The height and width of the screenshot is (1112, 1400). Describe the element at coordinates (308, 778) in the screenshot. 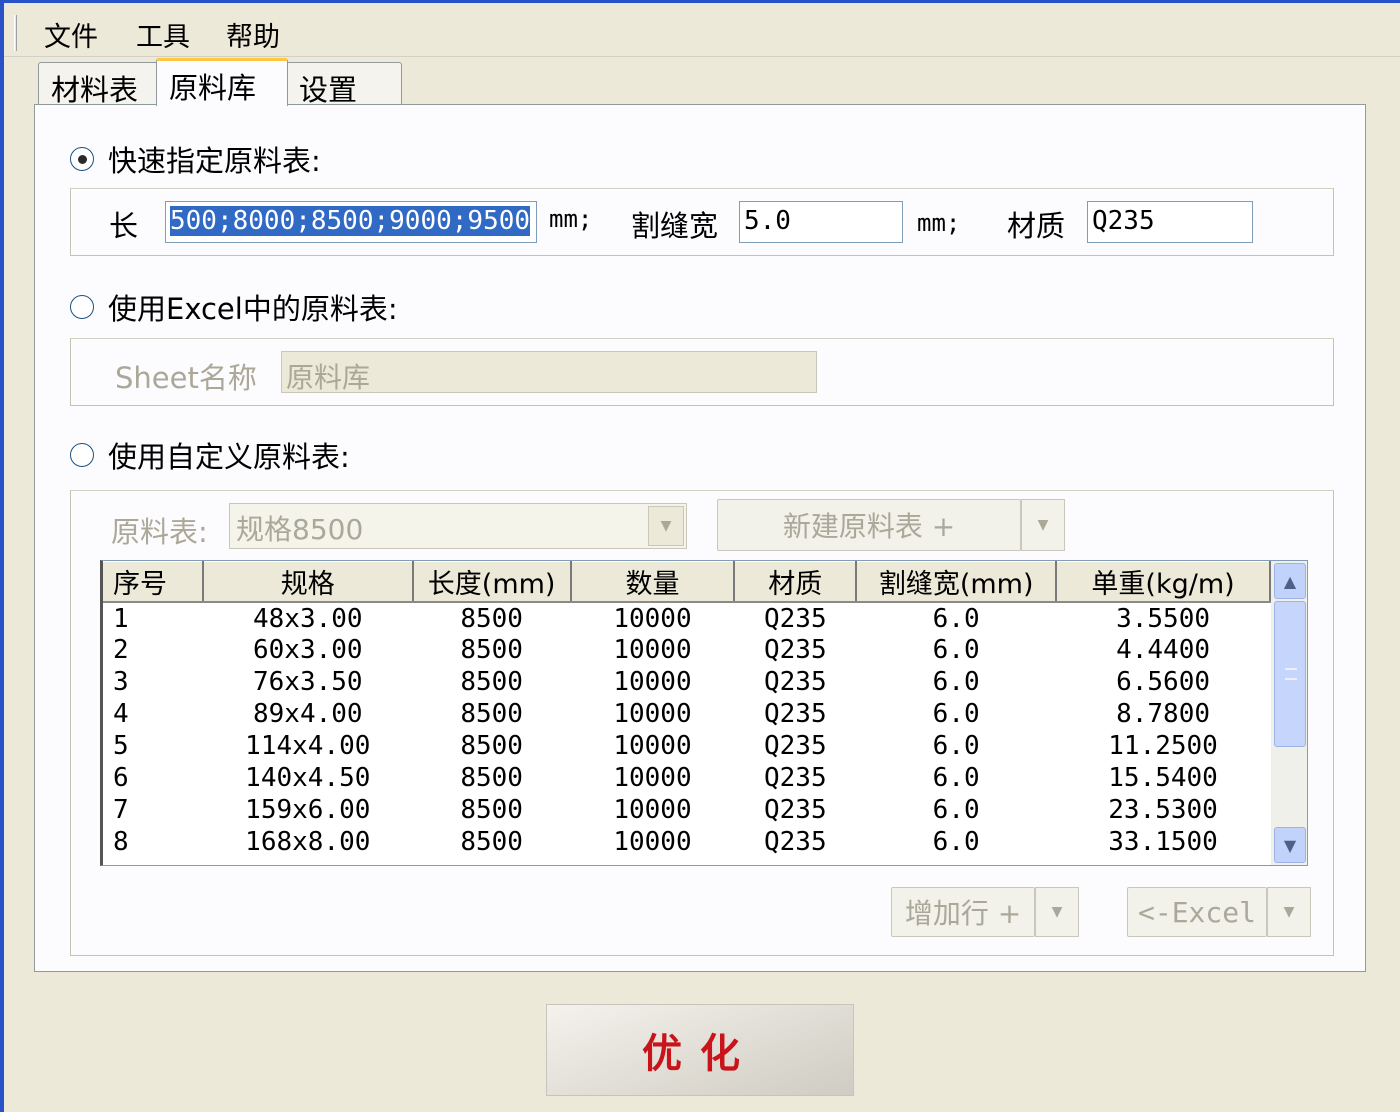

I see `table-cell: 140x4.50` at that location.